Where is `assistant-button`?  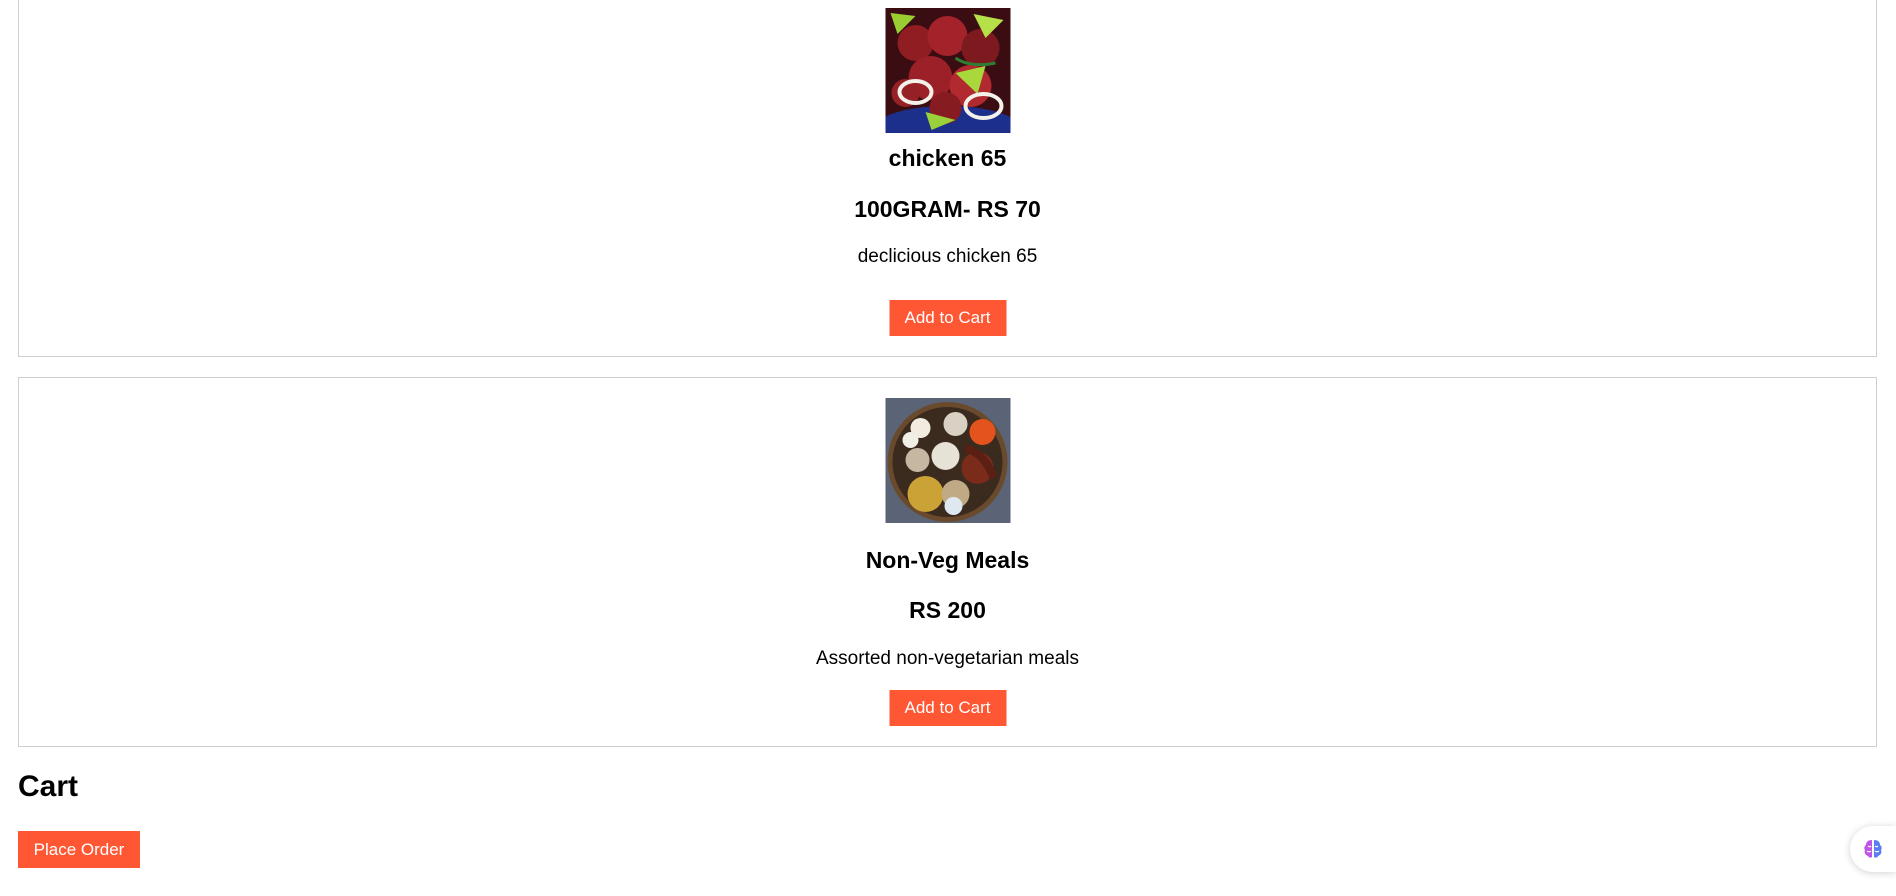 assistant-button is located at coordinates (1873, 849).